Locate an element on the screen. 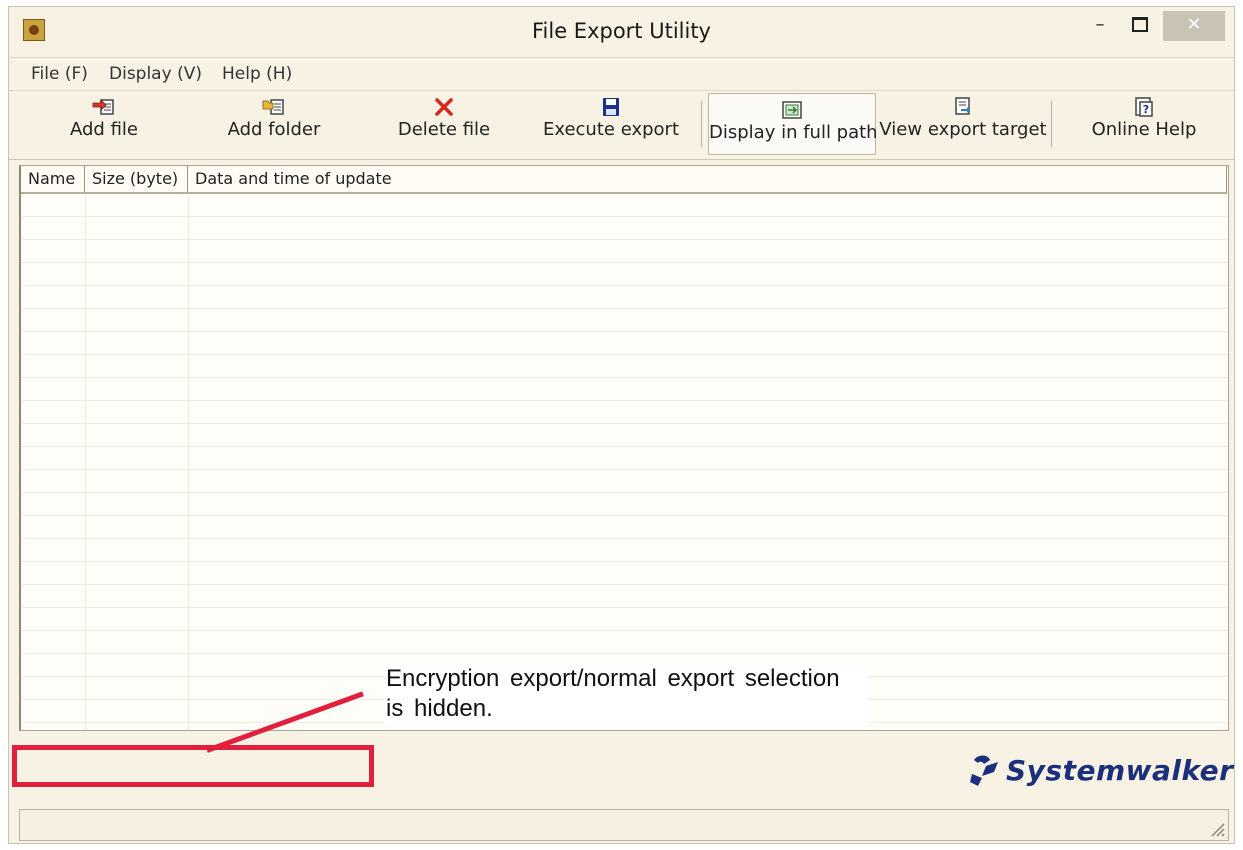 Image resolution: width=1243 pixels, height=850 pixels. delete-file-button: Delete file is located at coordinates (444, 124).